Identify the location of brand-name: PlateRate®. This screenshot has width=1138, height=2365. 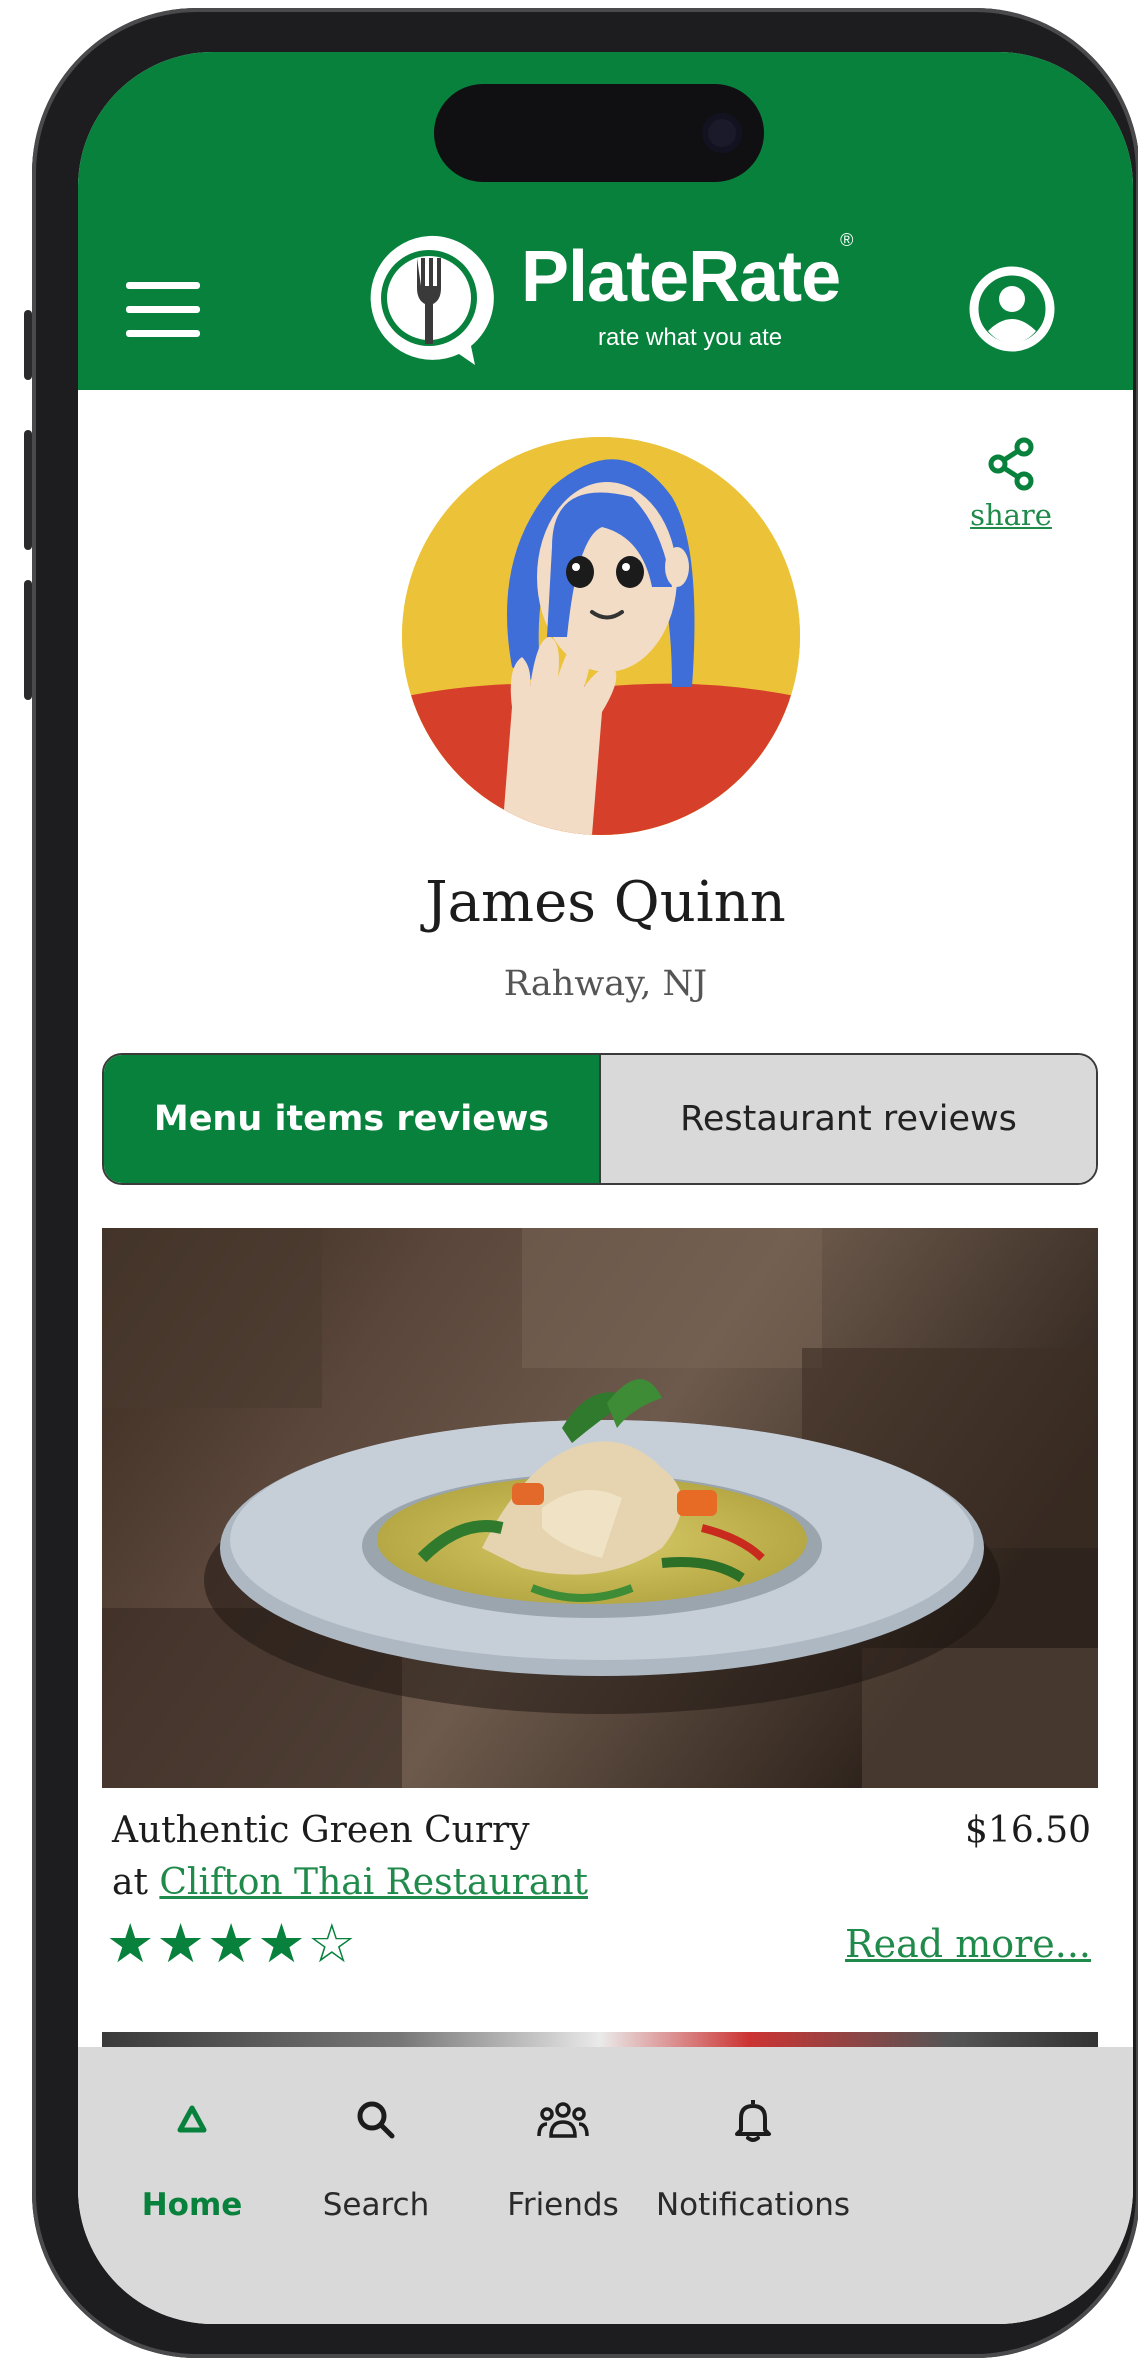
(687, 273).